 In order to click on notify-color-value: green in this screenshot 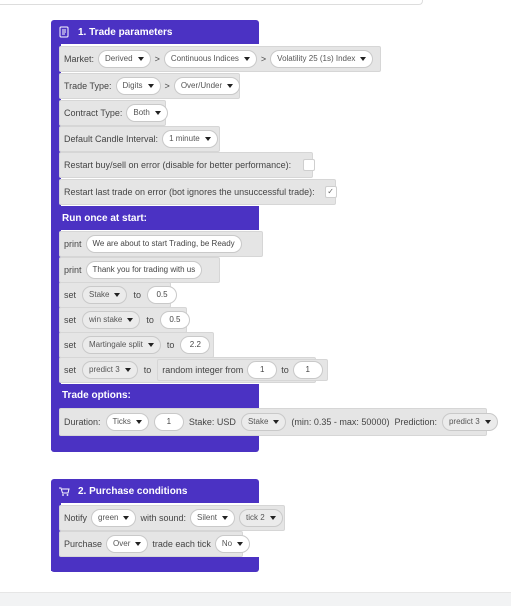, I will do `click(108, 517)`.